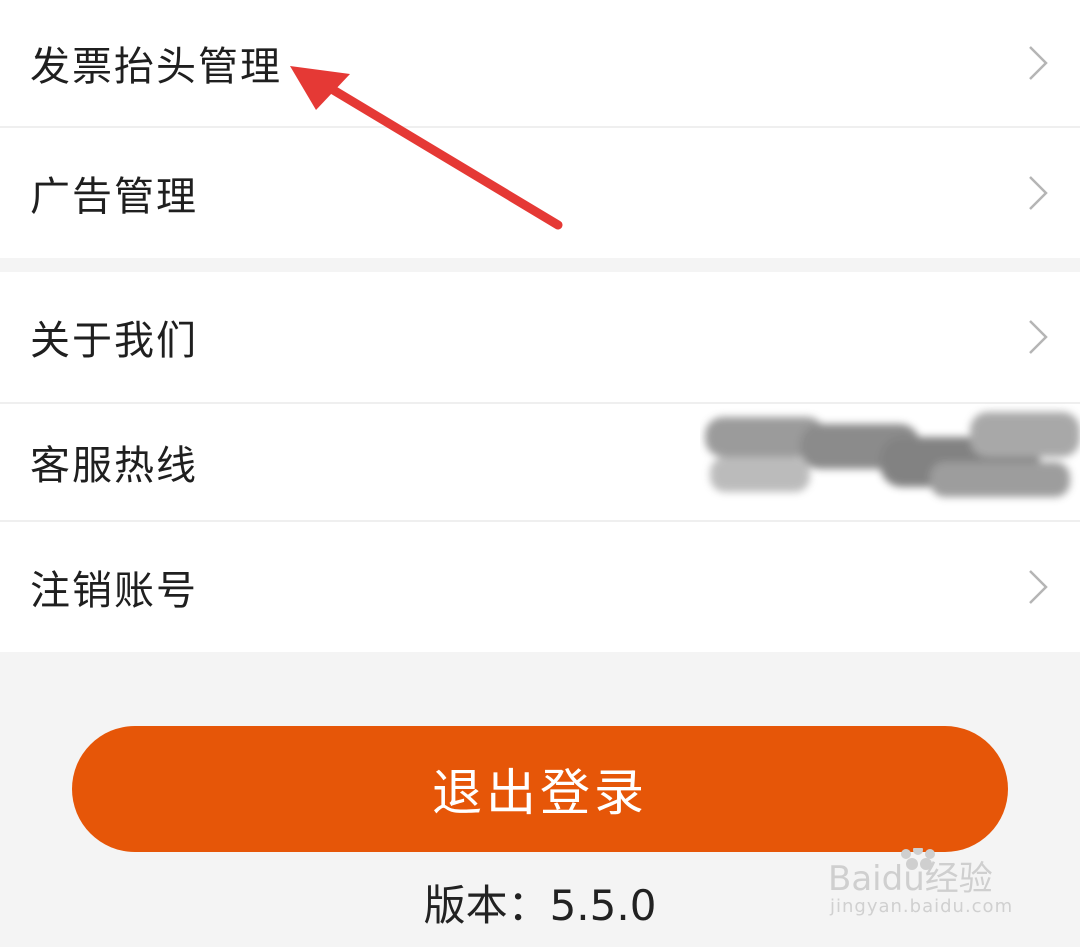 The image size is (1080, 947). Describe the element at coordinates (114, 466) in the screenshot. I see `customer-hotline-label: 客服热线` at that location.